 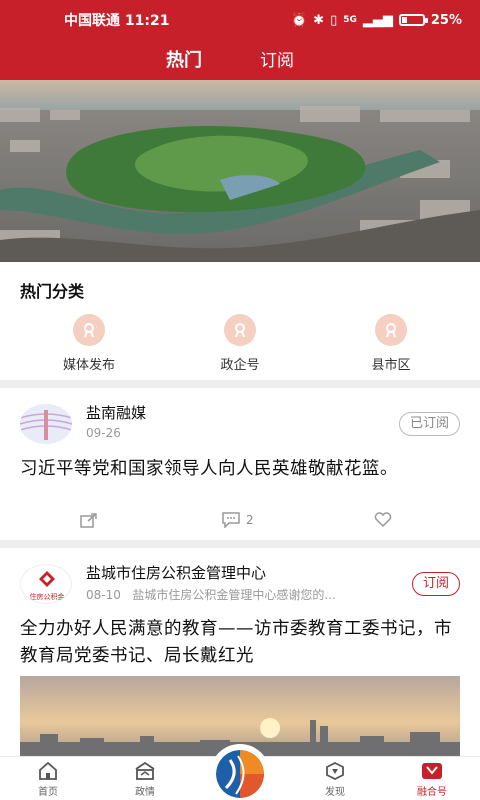 I want to click on nav-discover: 发现, so click(x=335, y=779).